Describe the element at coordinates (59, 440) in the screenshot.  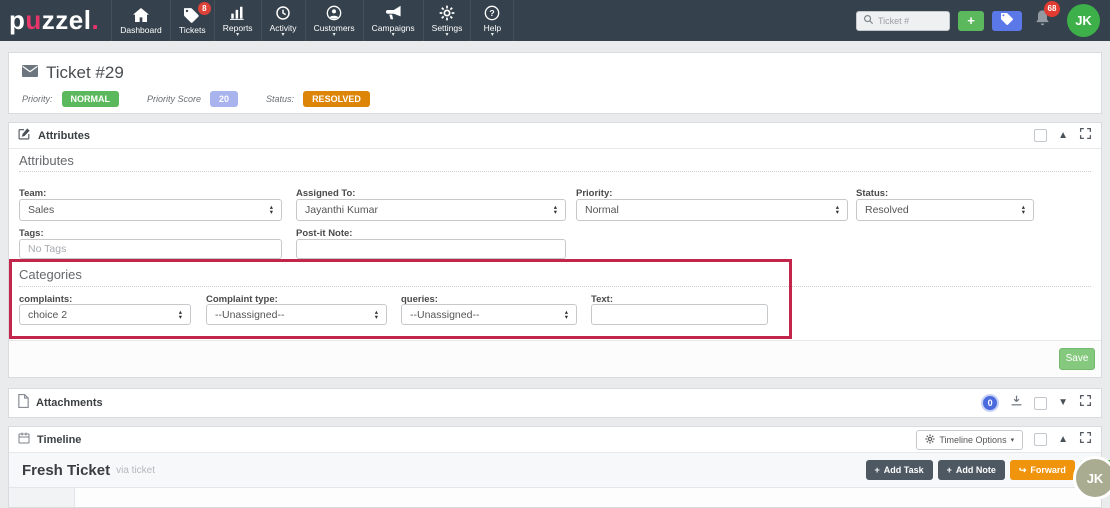
I see `timeline-panel-title: Timeline` at that location.